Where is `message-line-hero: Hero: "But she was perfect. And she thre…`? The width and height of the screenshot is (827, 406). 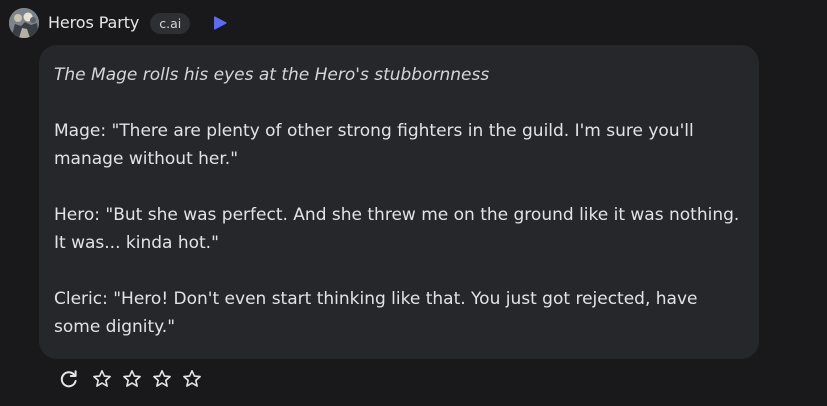 message-line-hero: Hero: "But she was perfect. And she thre… is located at coordinates (397, 229).